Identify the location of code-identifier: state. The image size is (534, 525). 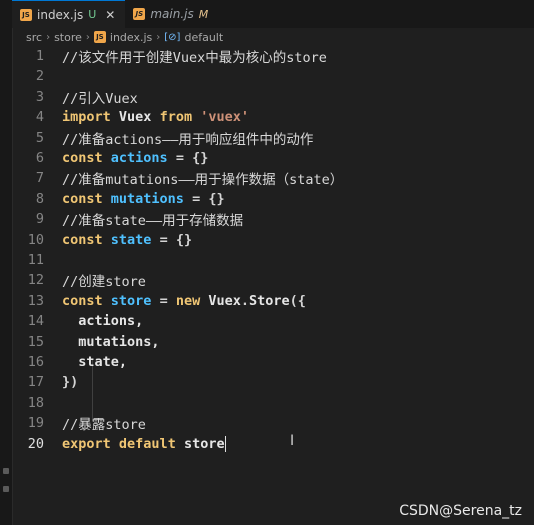
(131, 239).